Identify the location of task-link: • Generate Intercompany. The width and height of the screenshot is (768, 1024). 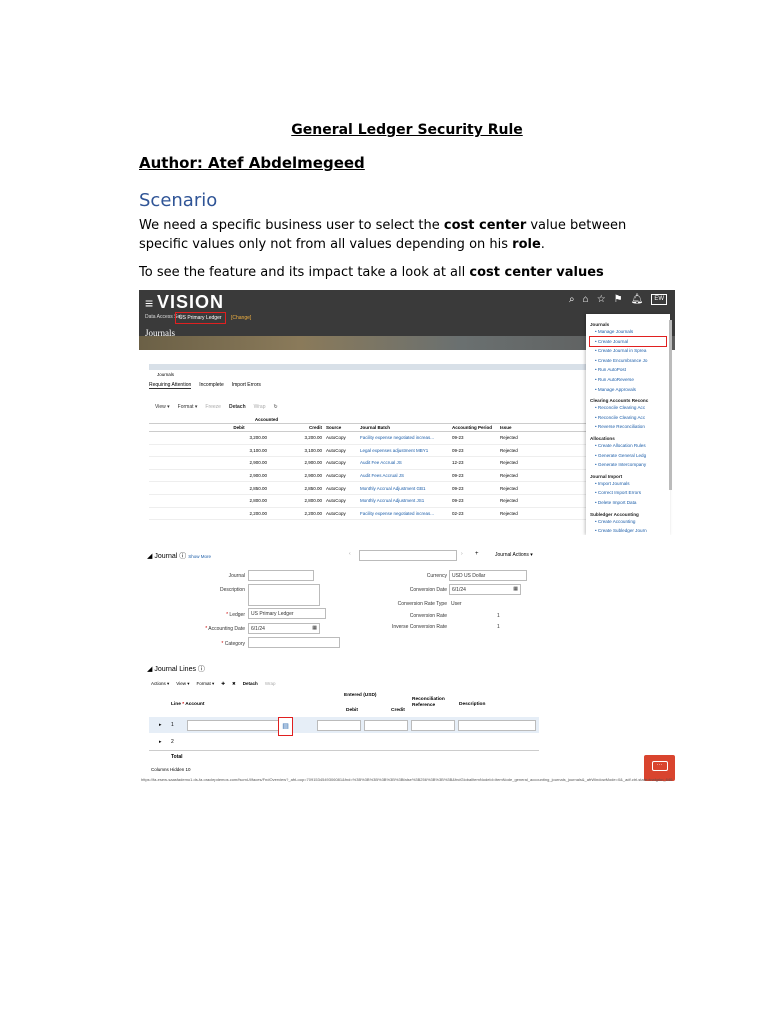
(628, 465).